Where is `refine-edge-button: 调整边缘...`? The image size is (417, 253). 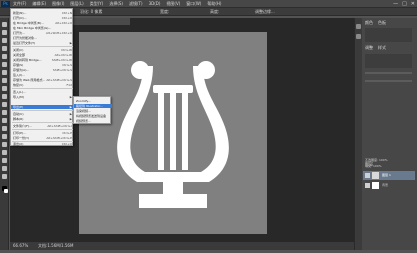
refine-edge-button: 调整边缘... is located at coordinates (265, 12).